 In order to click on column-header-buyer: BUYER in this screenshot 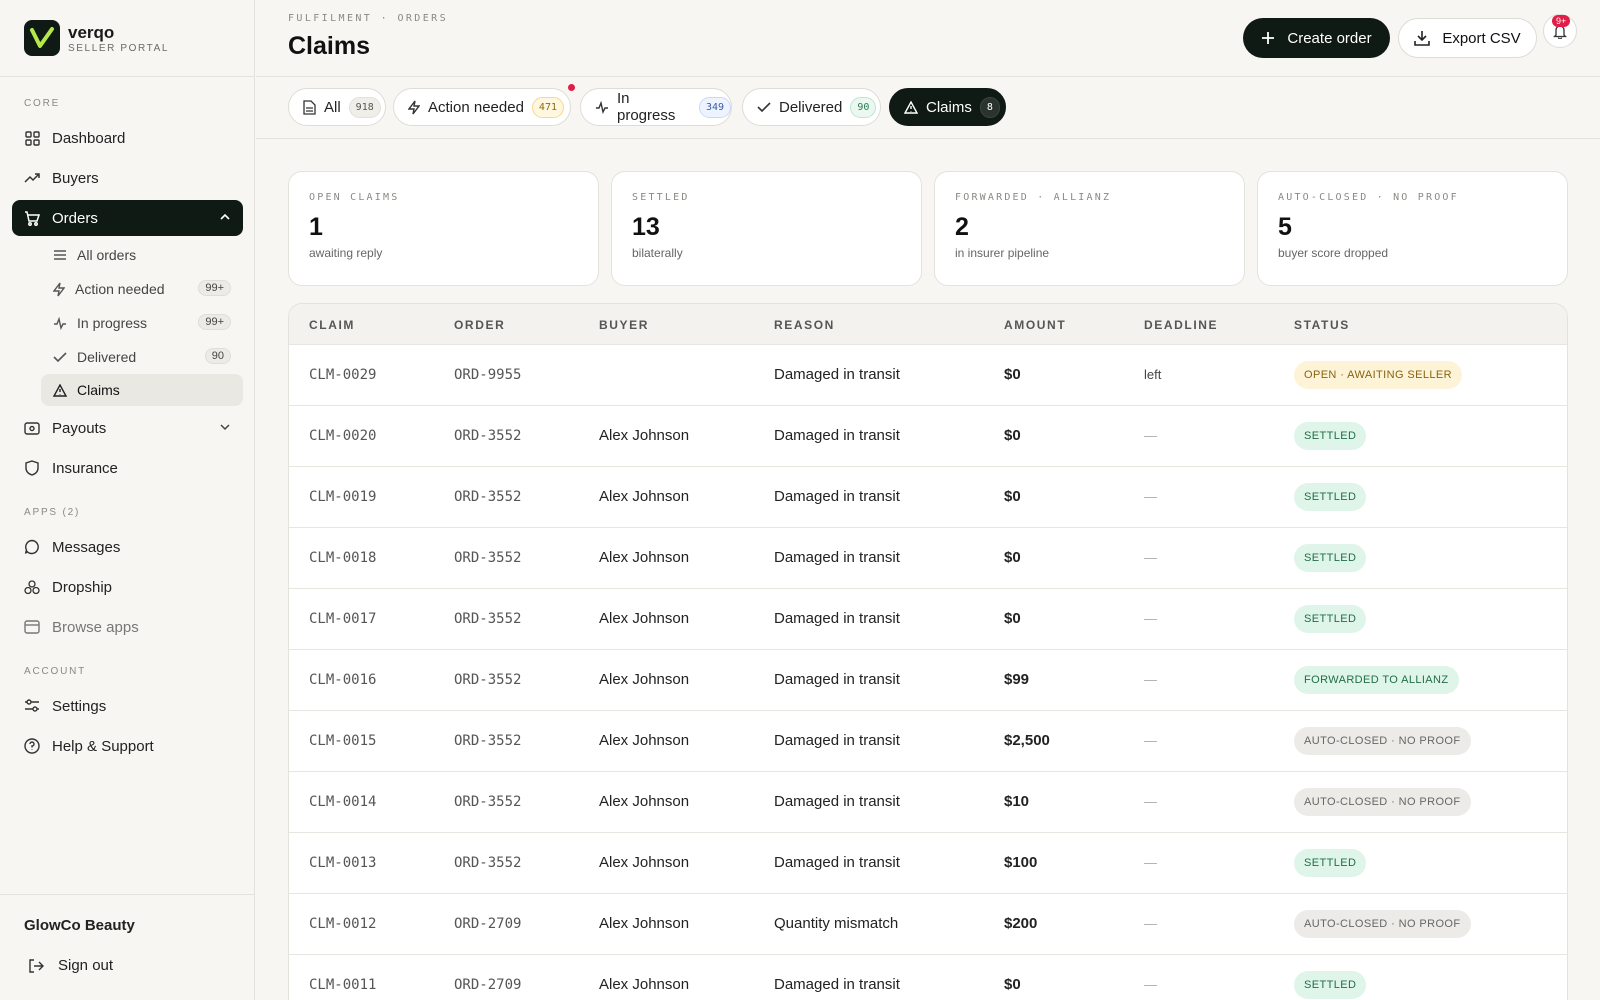, I will do `click(624, 325)`.